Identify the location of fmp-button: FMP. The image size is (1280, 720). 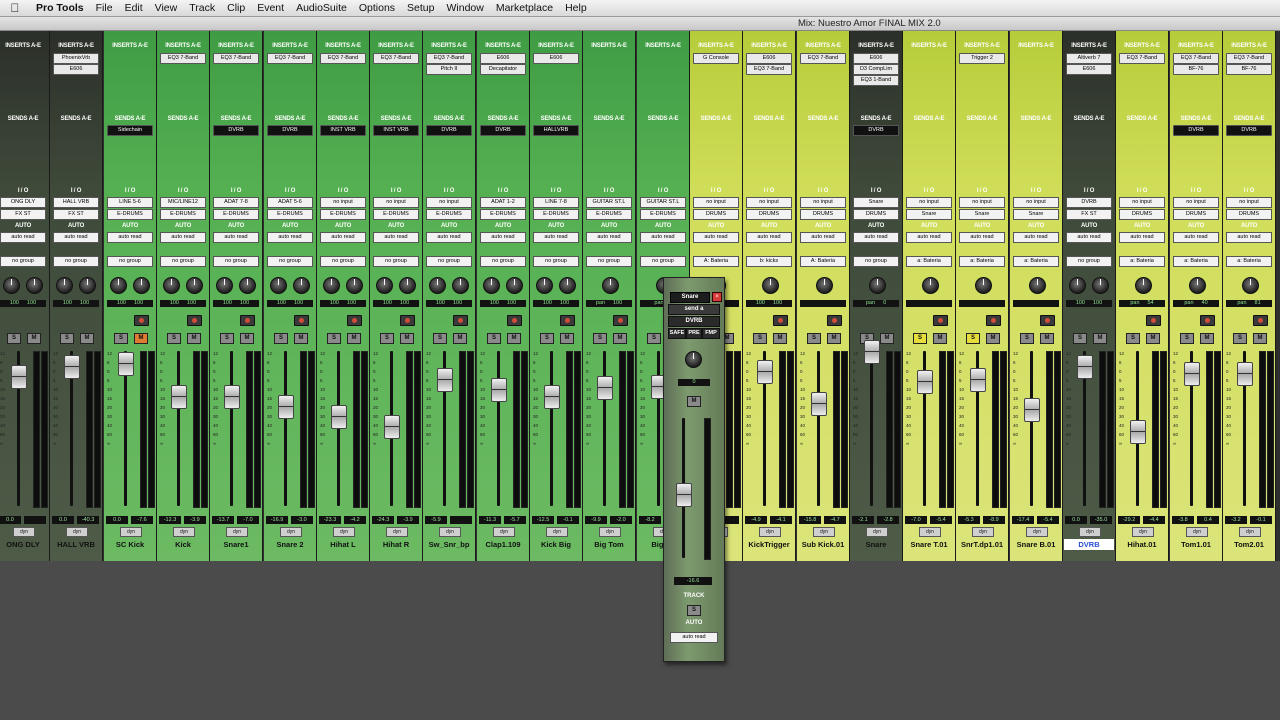
(711, 333).